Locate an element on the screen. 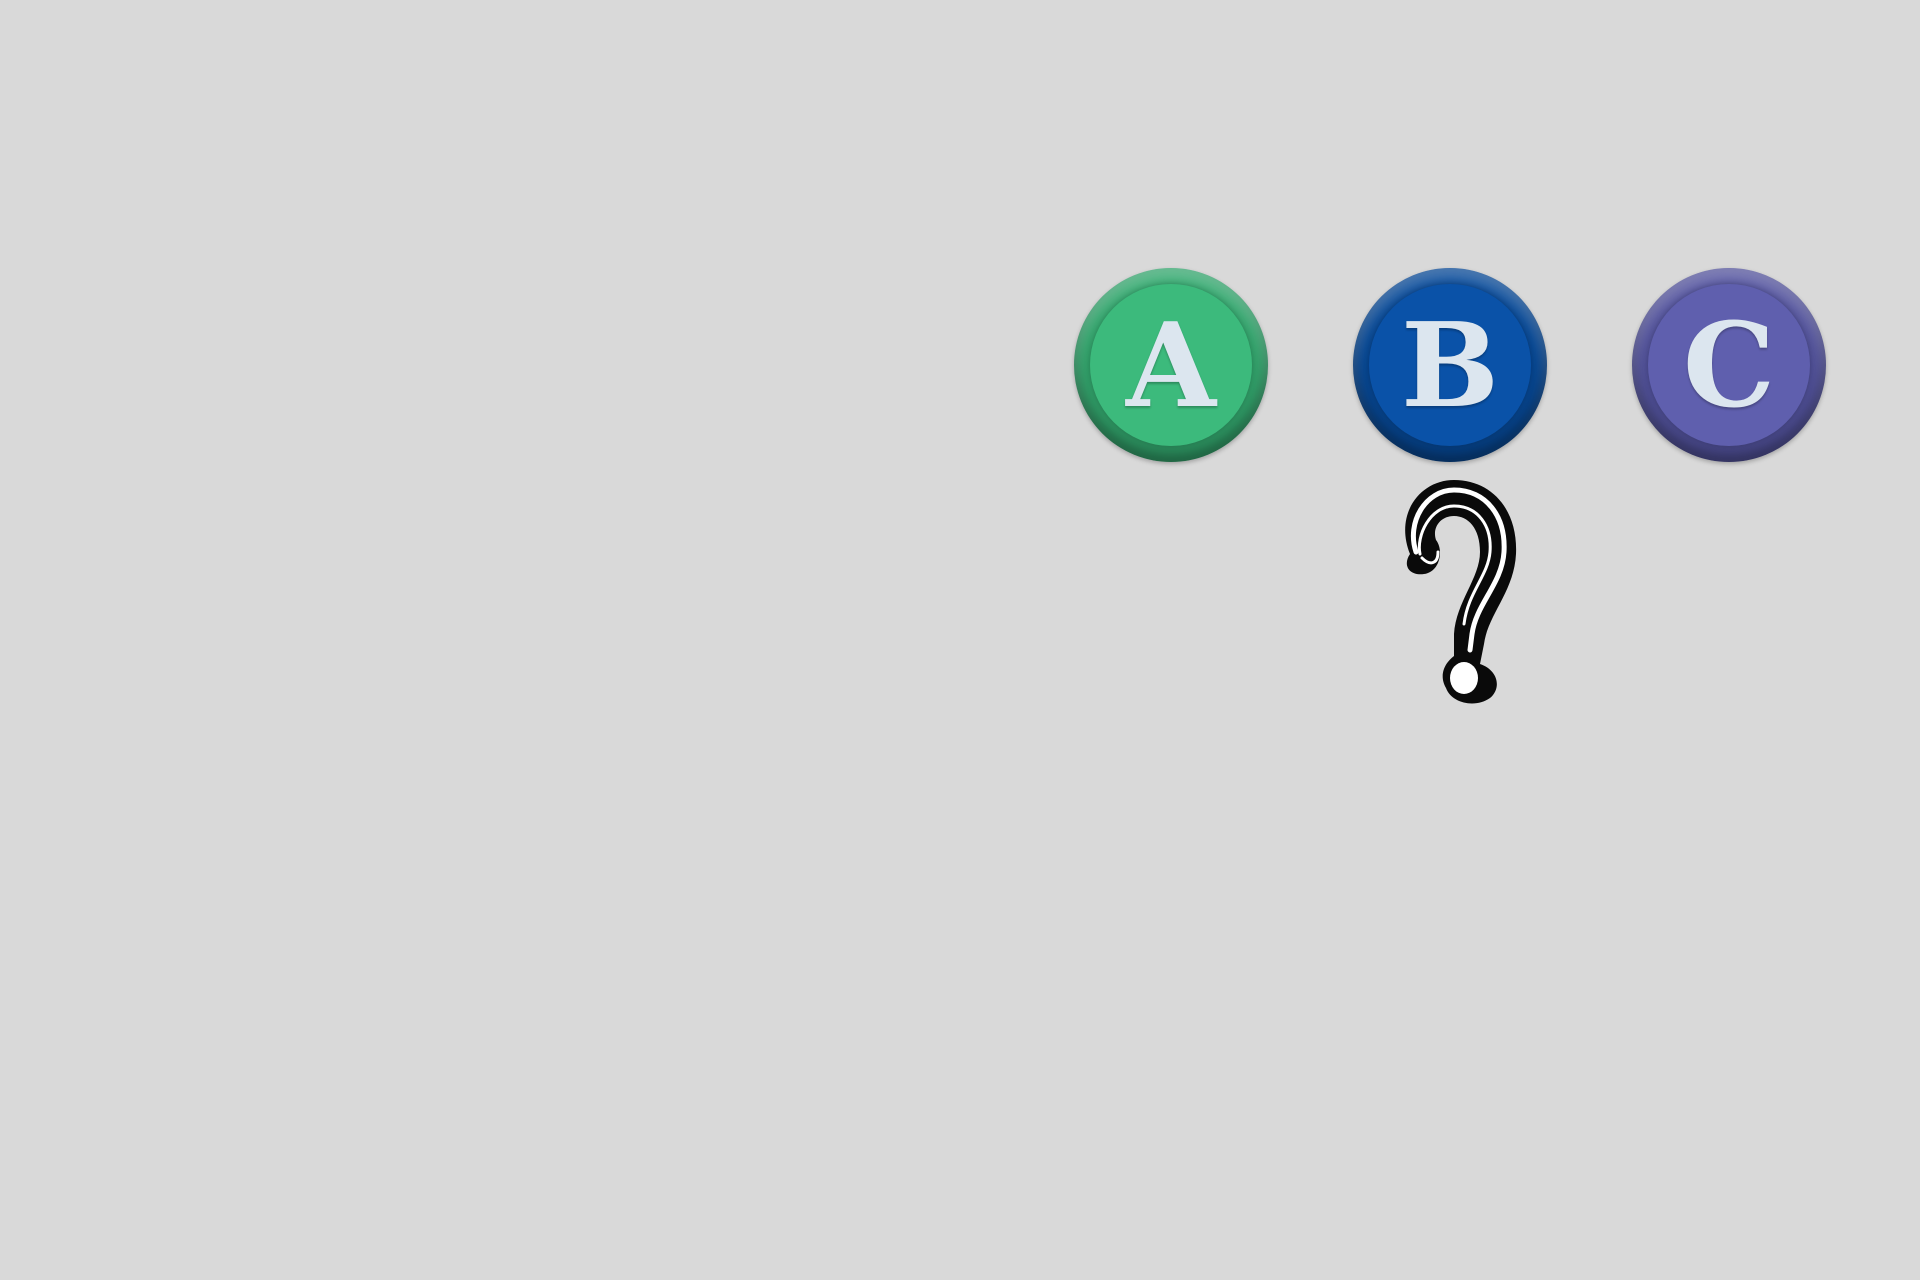 Image resolution: width=1920 pixels, height=1280 pixels. option-a-label: A is located at coordinates (1170, 366).